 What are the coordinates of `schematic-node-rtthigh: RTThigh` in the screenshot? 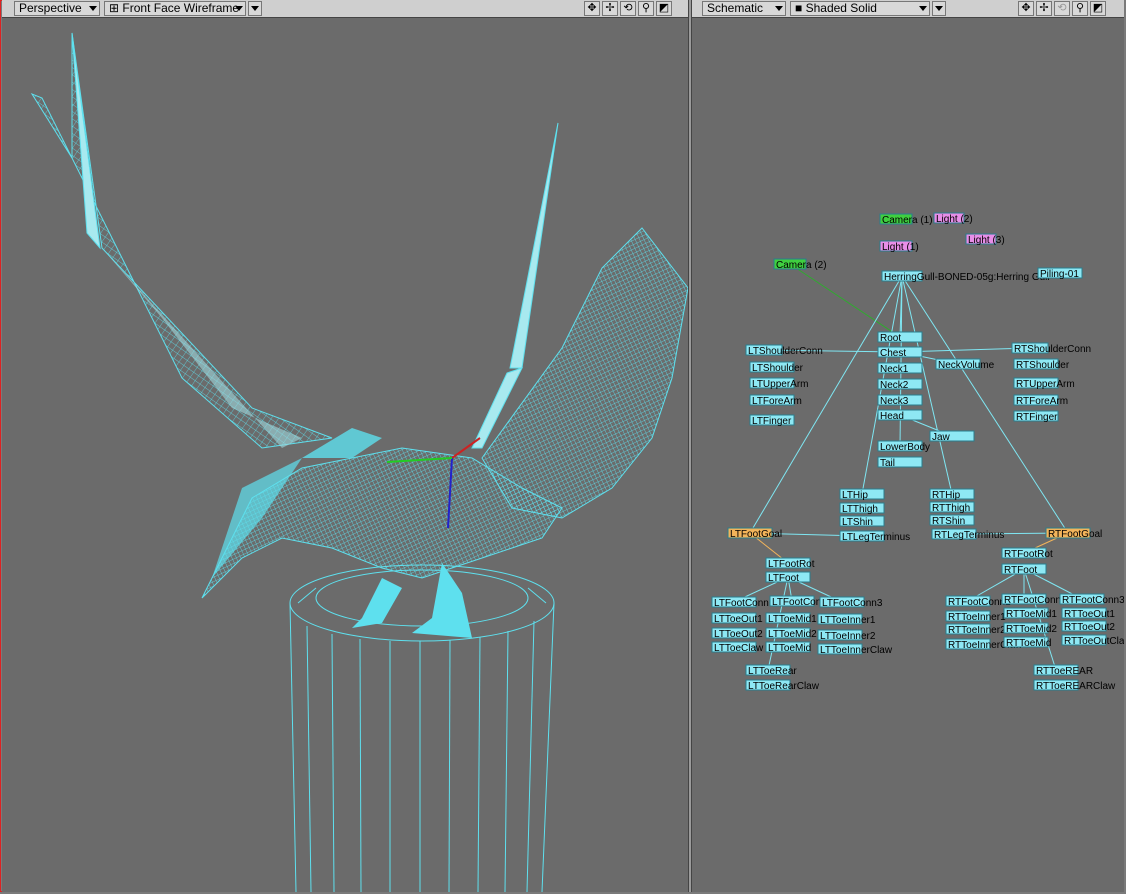 It's located at (952, 507).